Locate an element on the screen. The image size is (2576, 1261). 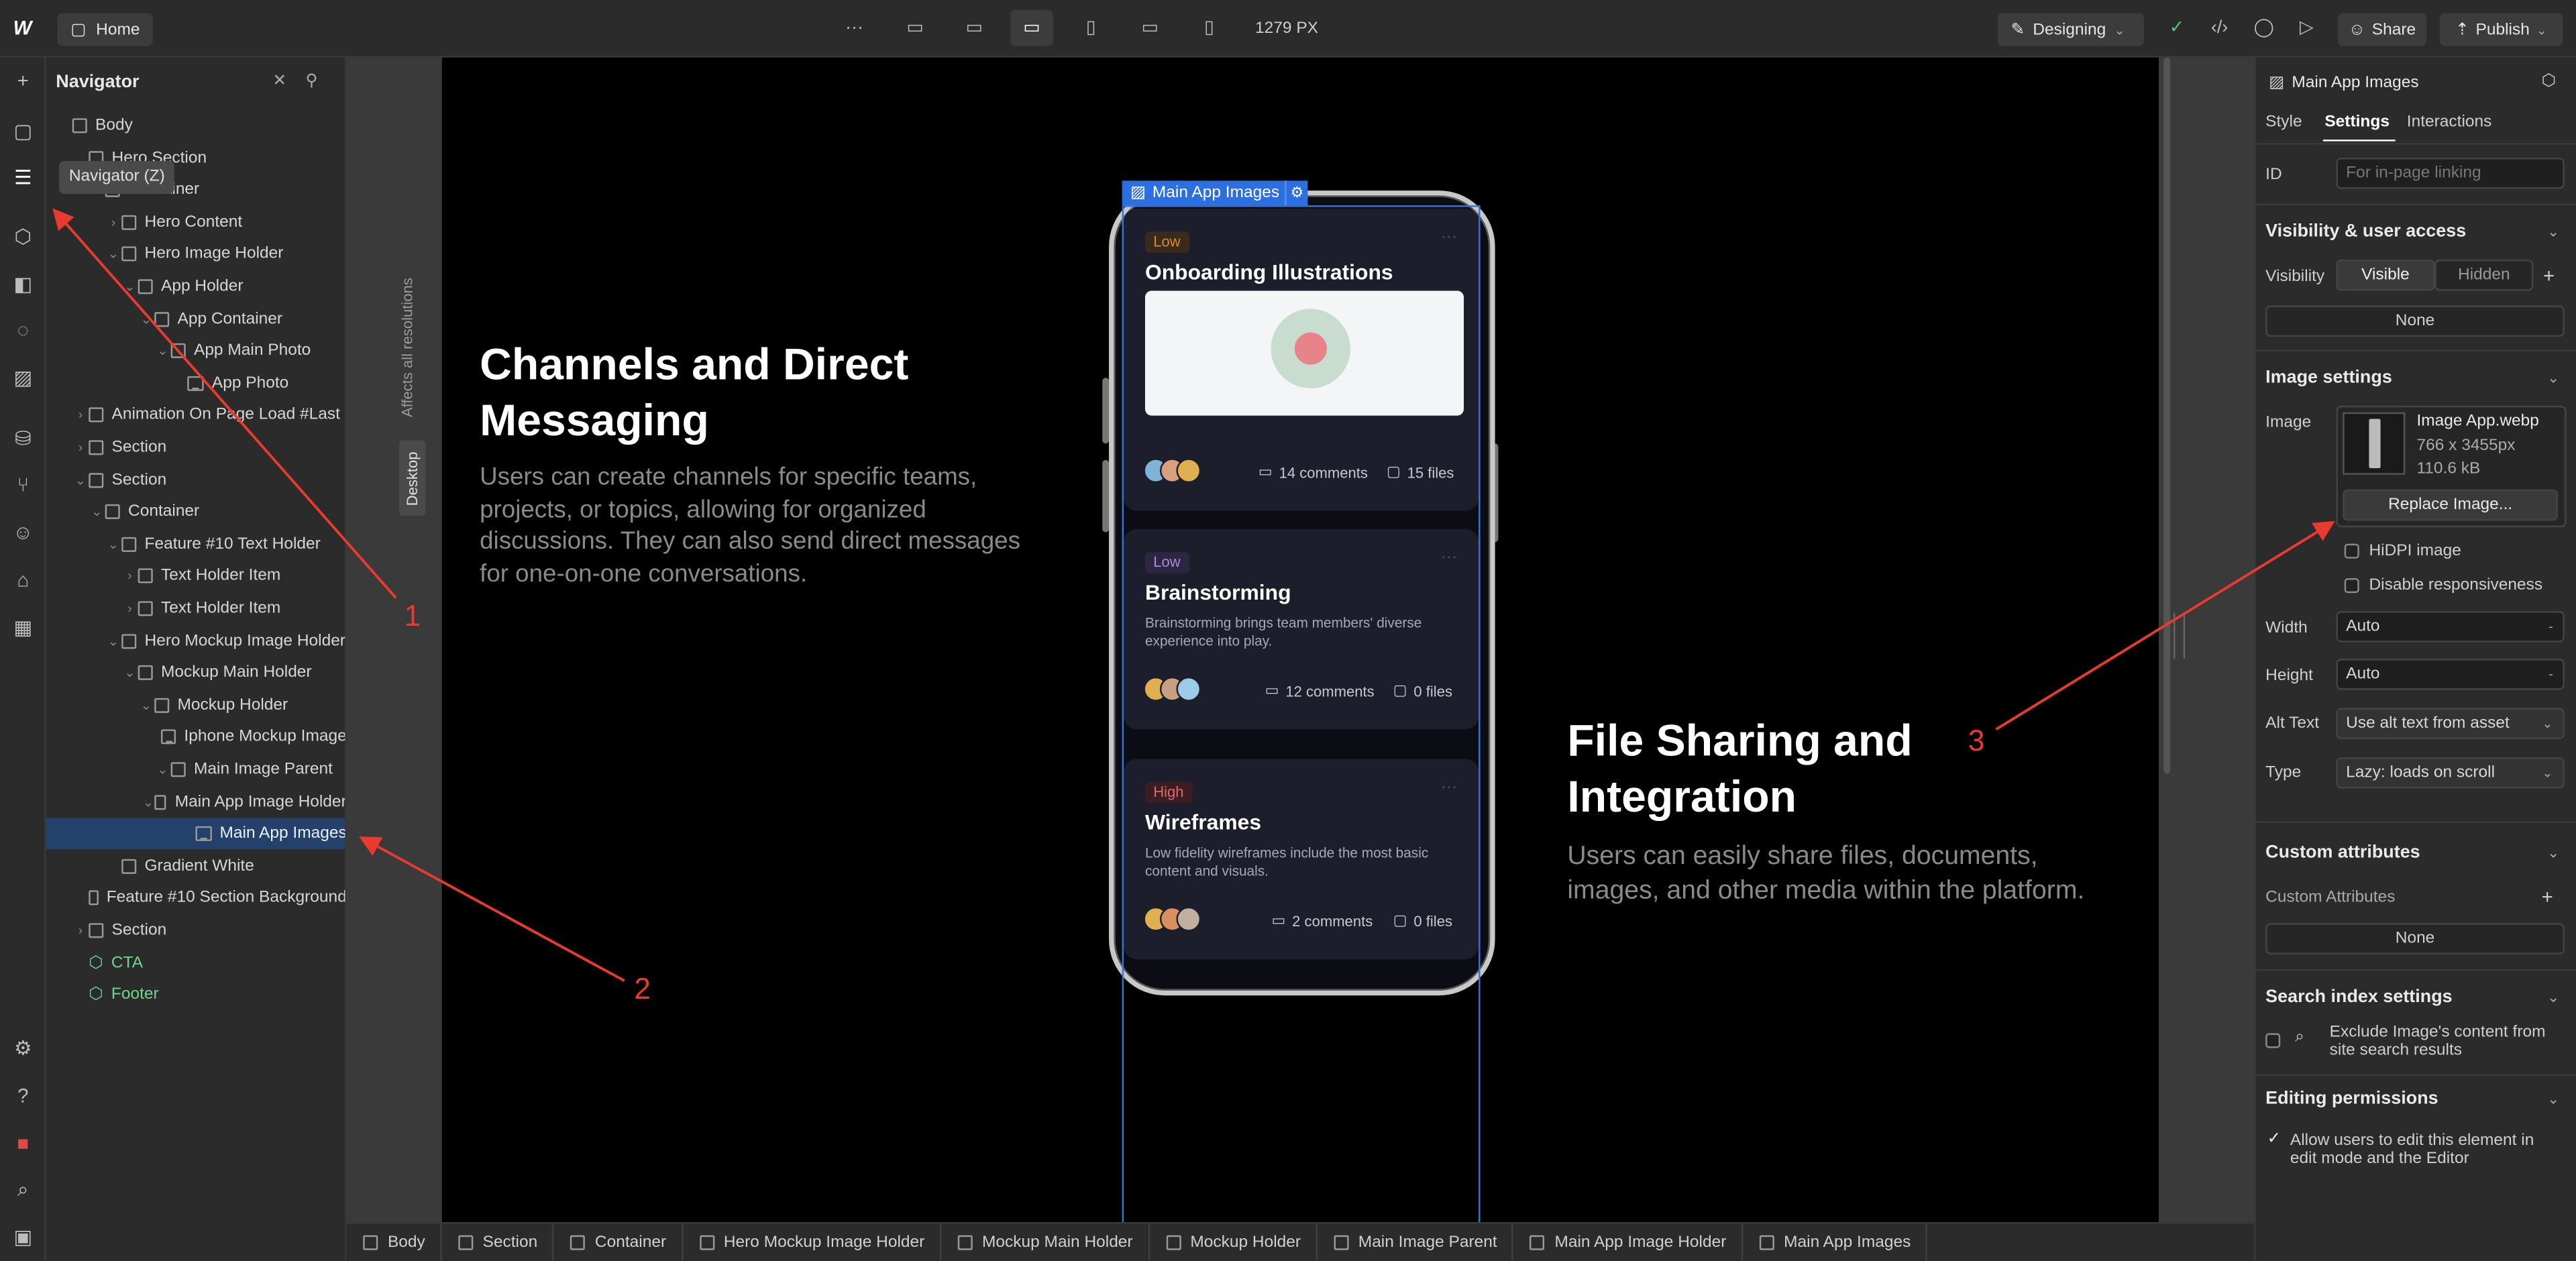
settings-gear-icon: ⚙ is located at coordinates (22, 1047).